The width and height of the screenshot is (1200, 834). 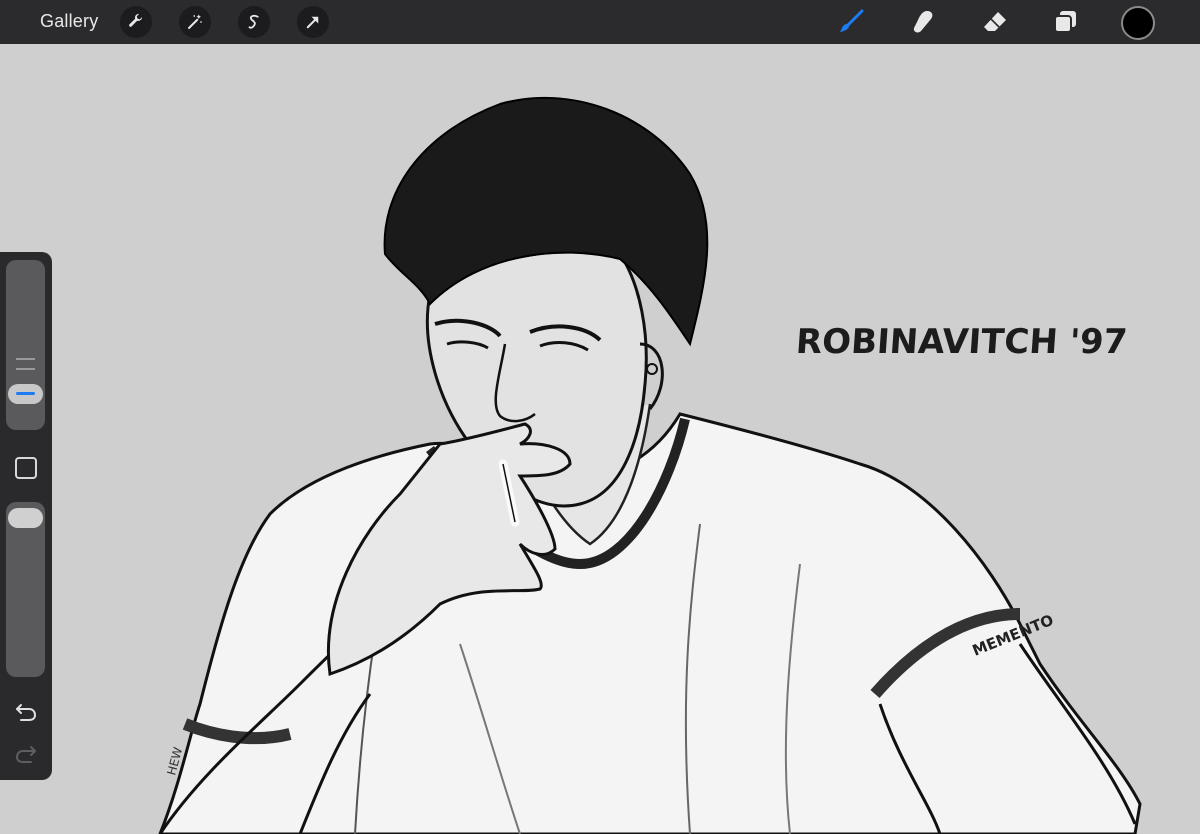 I want to click on active-size-indicator, so click(x=25, y=393).